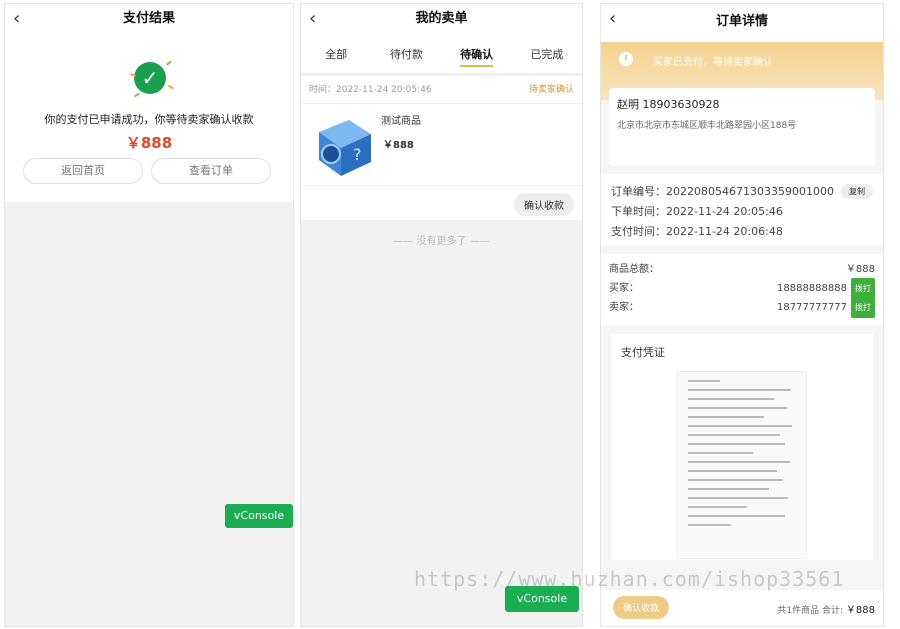 Image resolution: width=900 pixels, height=629 pixels. Describe the element at coordinates (624, 288) in the screenshot. I see `buyer-label: 买家：` at that location.